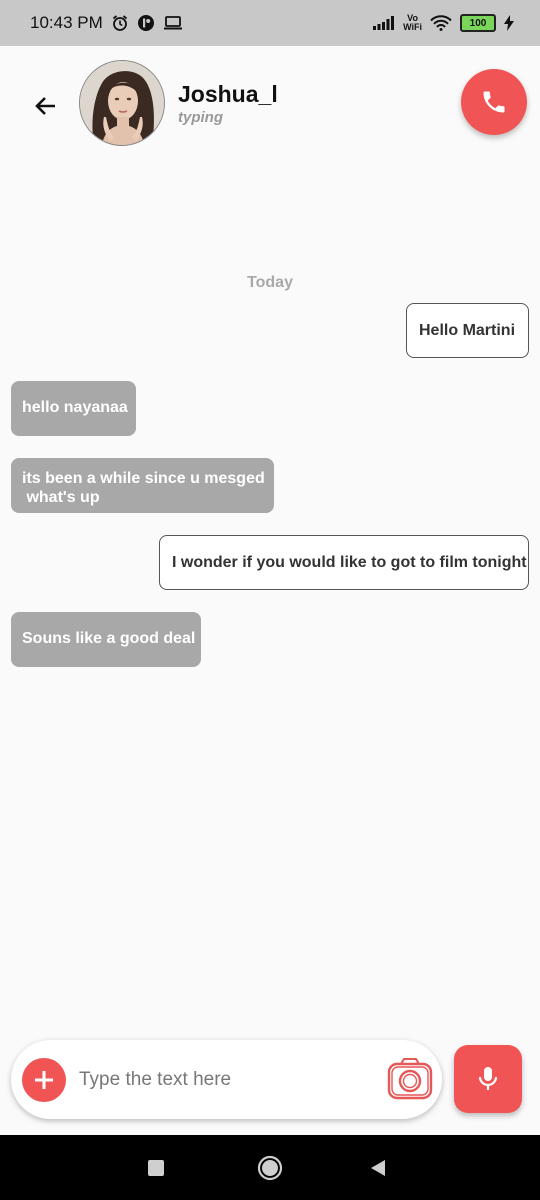 Image resolution: width=540 pixels, height=1200 pixels. I want to click on phone-icon, so click(494, 102).